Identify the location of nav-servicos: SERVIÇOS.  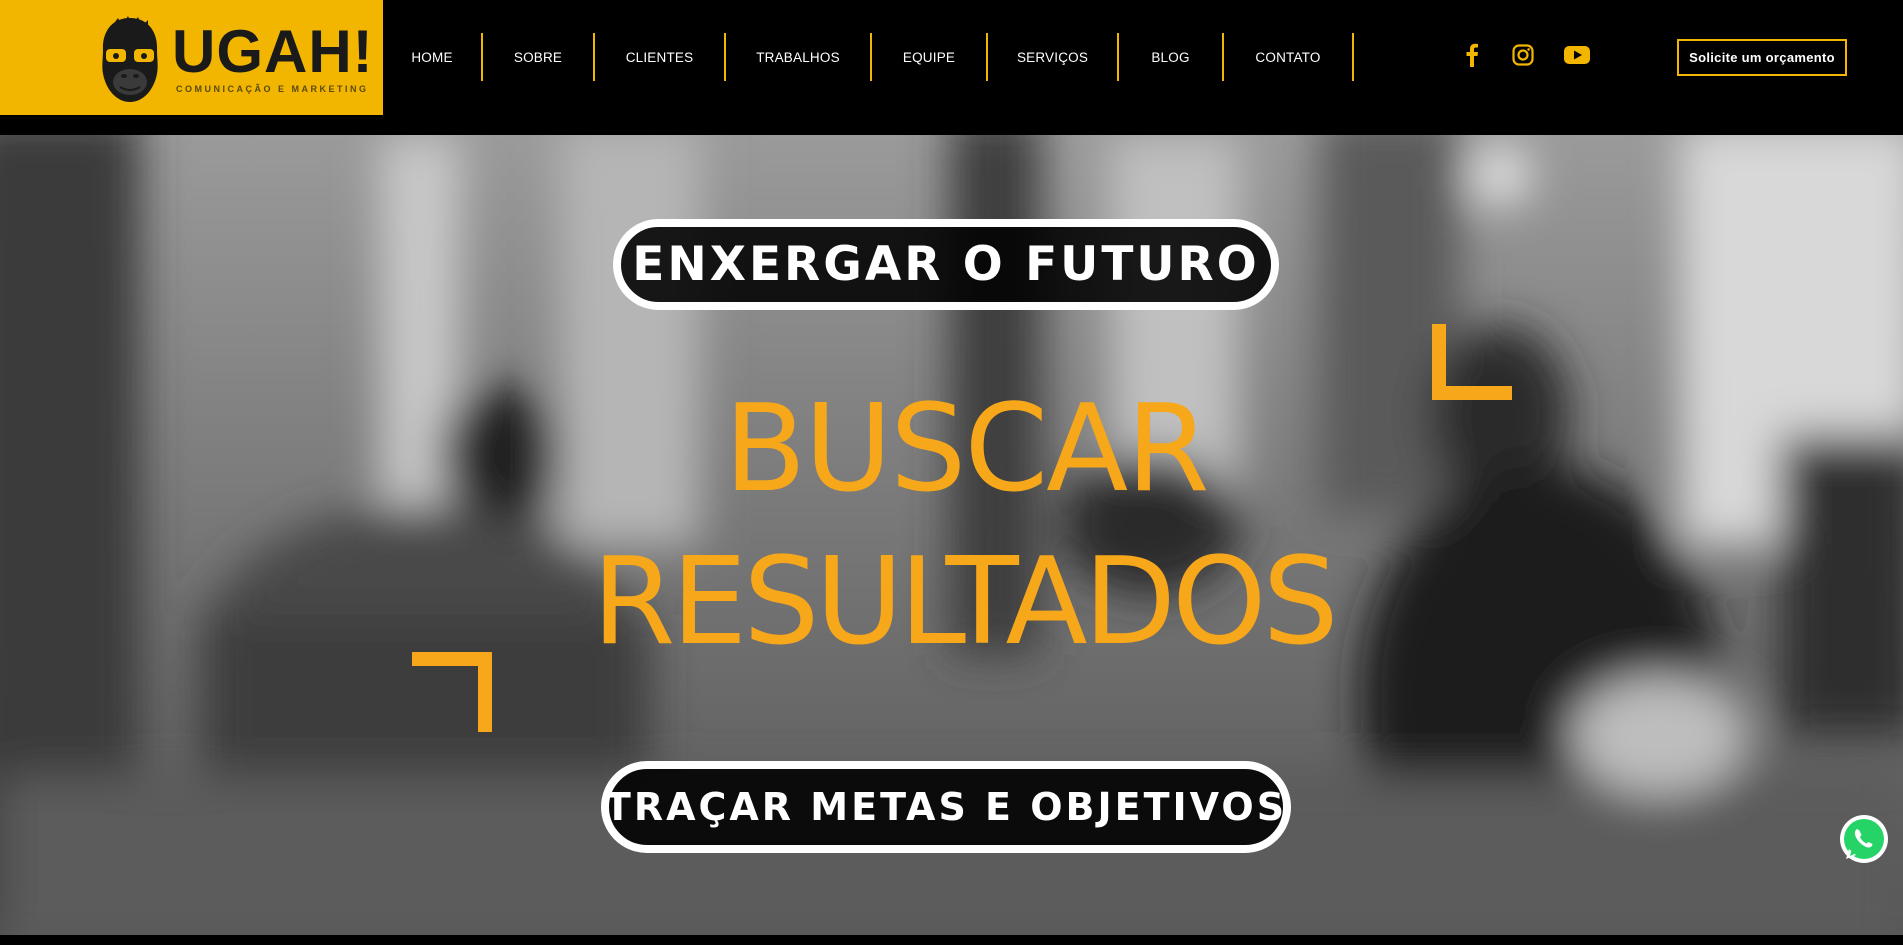
(1053, 57).